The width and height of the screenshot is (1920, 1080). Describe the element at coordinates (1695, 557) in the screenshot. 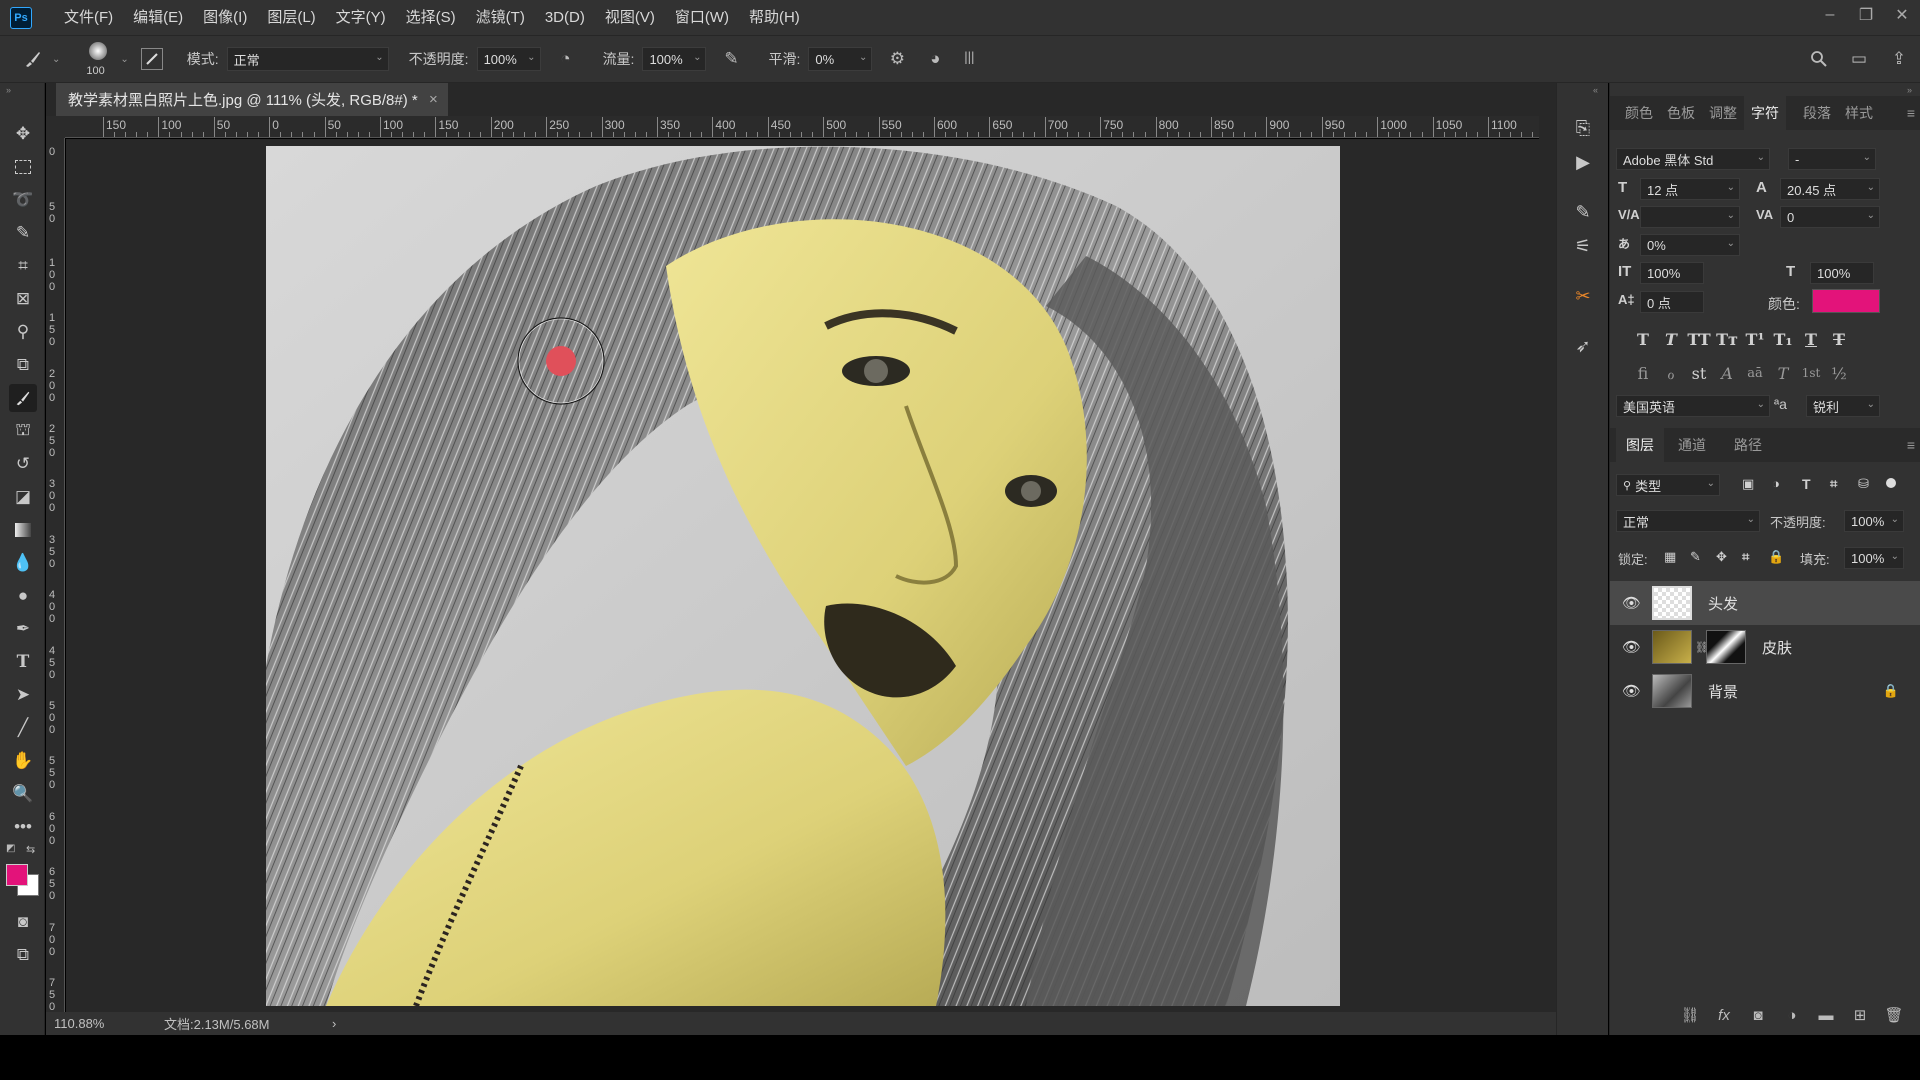

I see `lock-image-pixels-icon: ✎` at that location.